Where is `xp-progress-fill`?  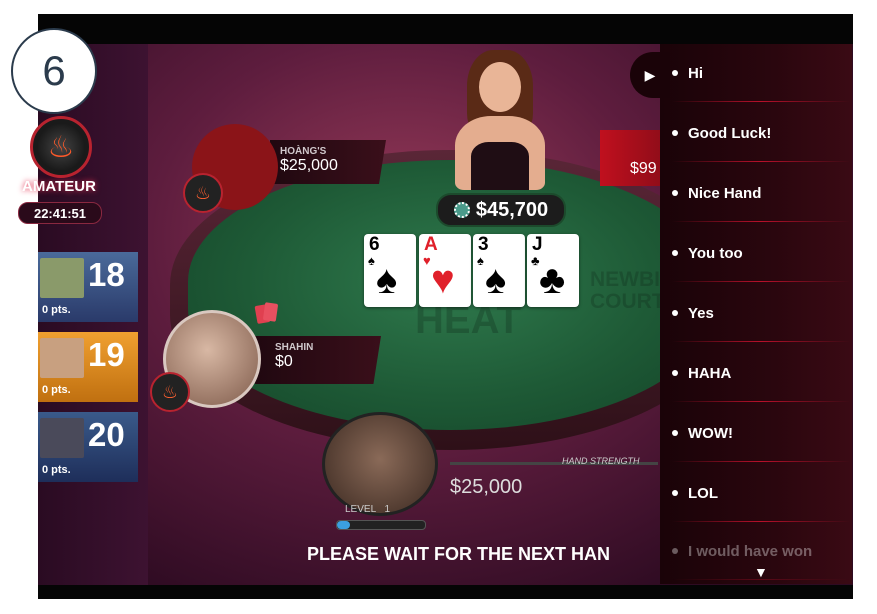
xp-progress-fill is located at coordinates (344, 525).